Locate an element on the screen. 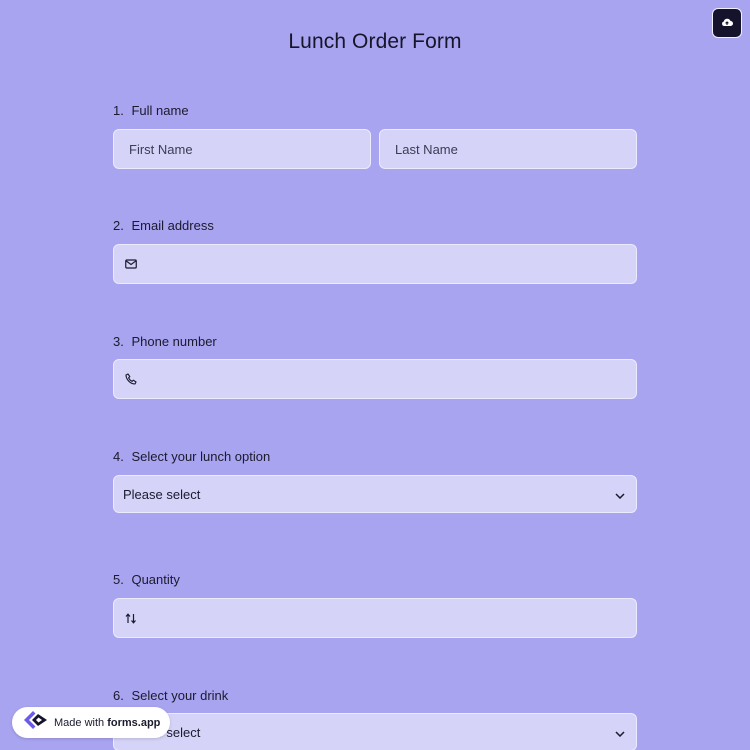 The image size is (750, 750). forms-app-logo is located at coordinates (34, 722).